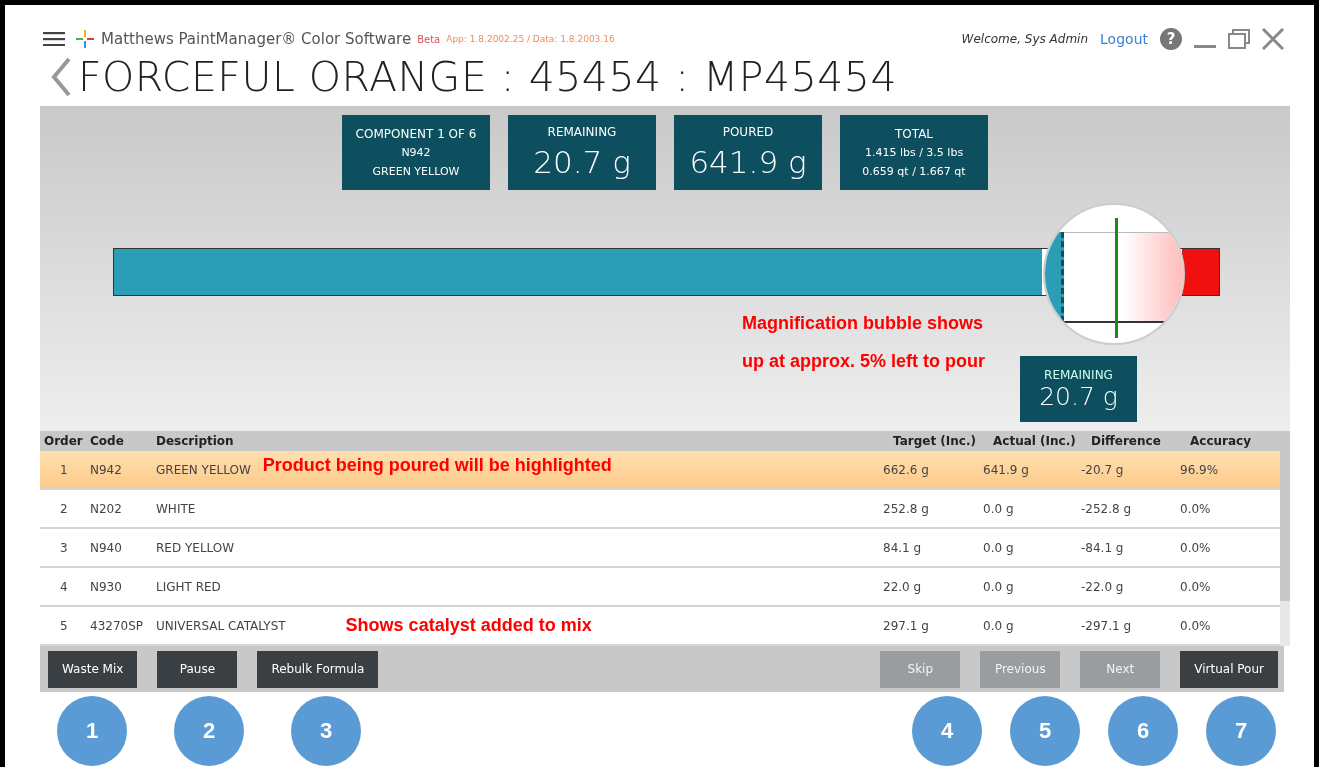 The image size is (1319, 767). What do you see at coordinates (1006, 469) in the screenshot?
I see `table-cell-text: 641.9 g` at bounding box center [1006, 469].